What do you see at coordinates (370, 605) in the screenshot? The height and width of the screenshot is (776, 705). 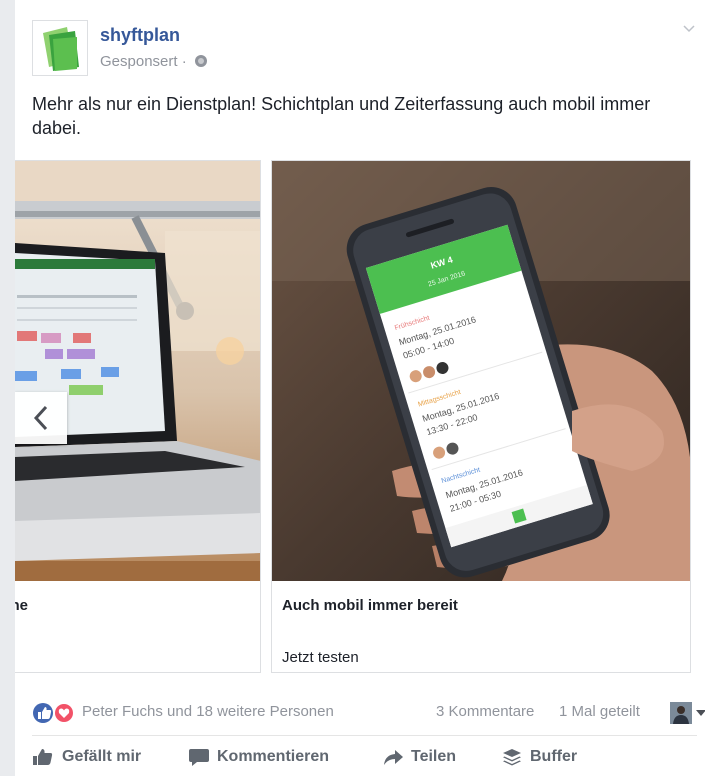 I see `carousel-card-title: Auch mobil immer bereit` at bounding box center [370, 605].